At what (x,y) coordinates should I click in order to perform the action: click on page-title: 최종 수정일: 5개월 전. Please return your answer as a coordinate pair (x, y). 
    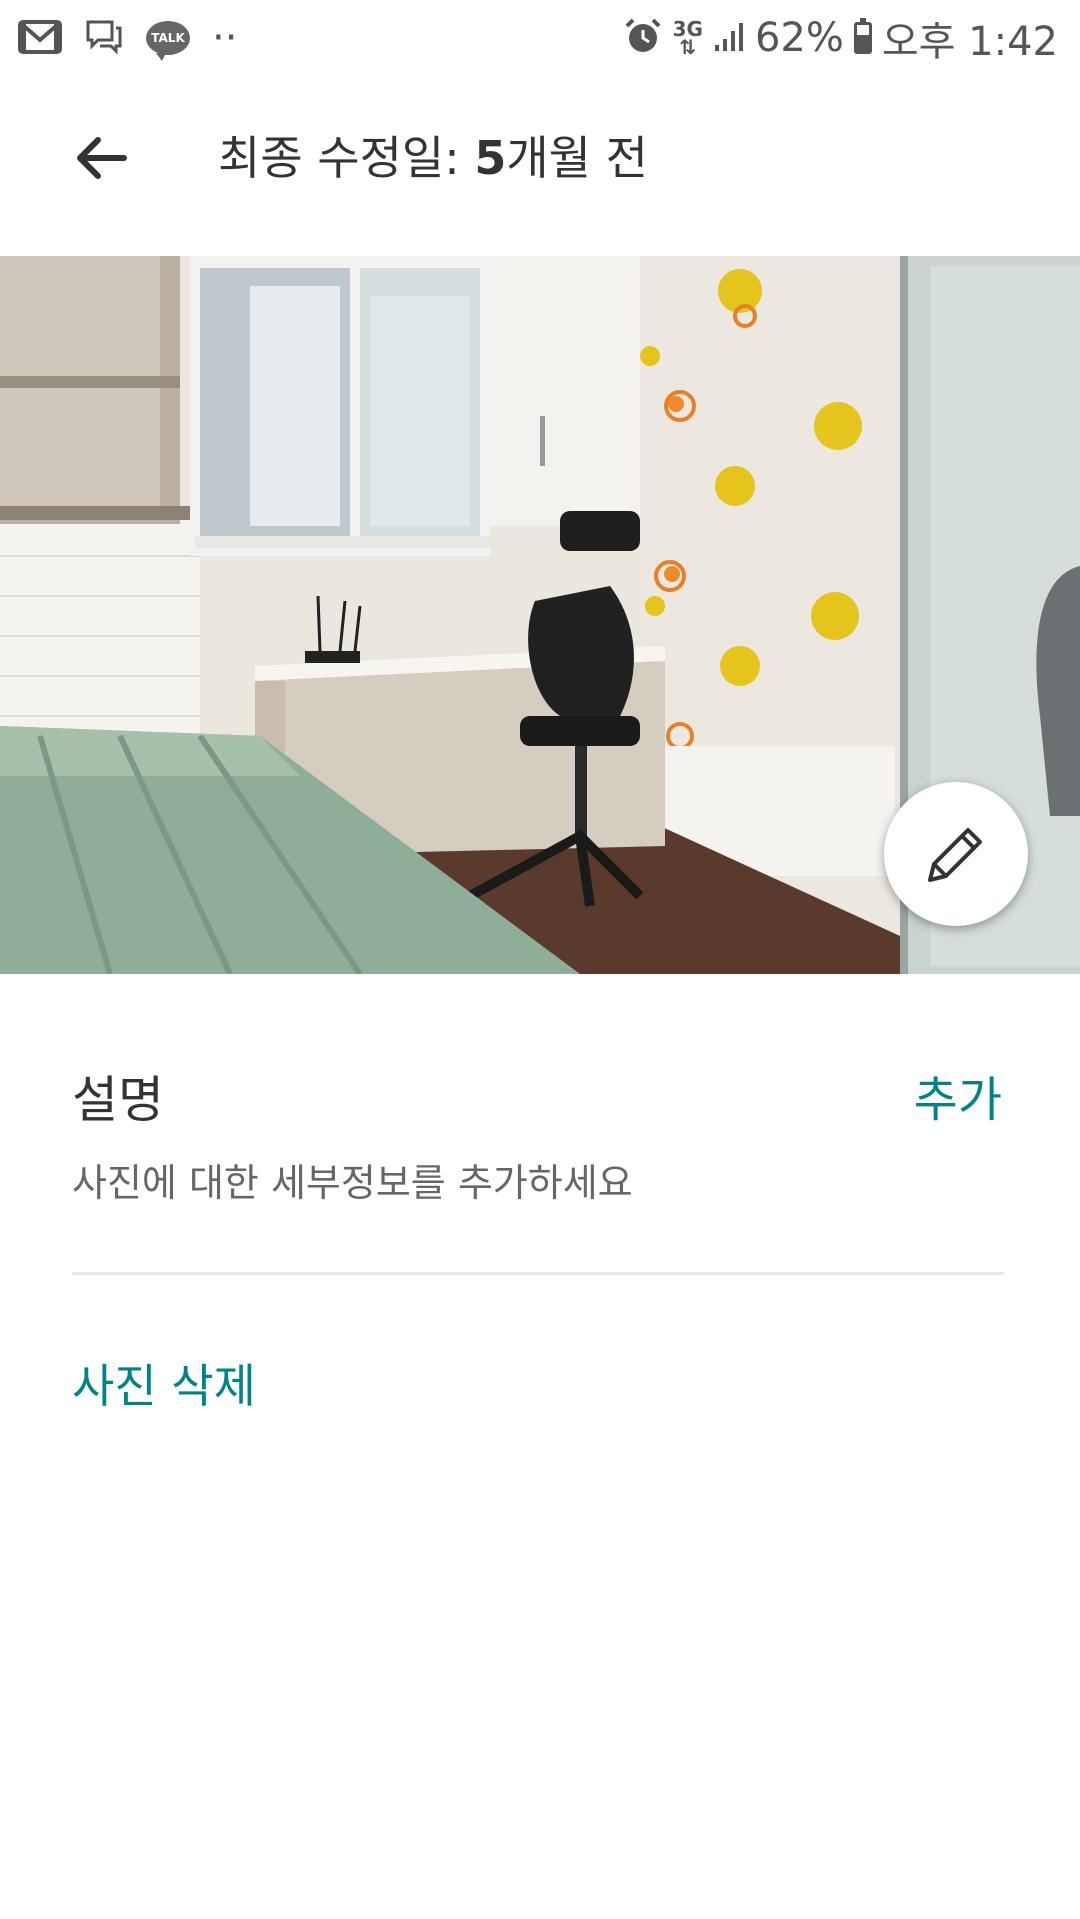
    Looking at the image, I should click on (433, 155).